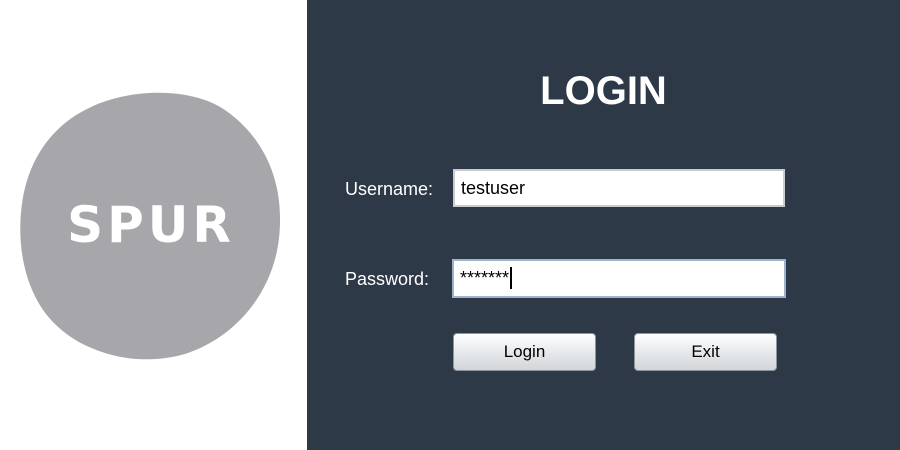 The image size is (900, 450). What do you see at coordinates (493, 188) in the screenshot?
I see `username-value: testuser` at bounding box center [493, 188].